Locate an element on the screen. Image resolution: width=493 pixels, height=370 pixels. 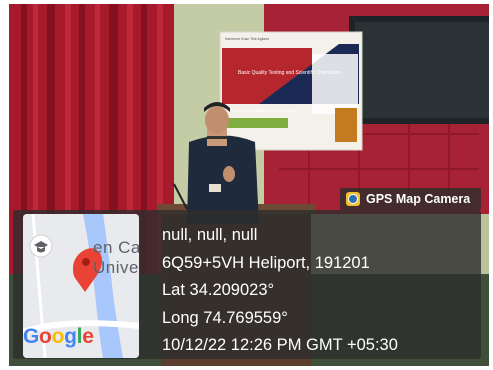
address-line1: null, null, null is located at coordinates (210, 235).